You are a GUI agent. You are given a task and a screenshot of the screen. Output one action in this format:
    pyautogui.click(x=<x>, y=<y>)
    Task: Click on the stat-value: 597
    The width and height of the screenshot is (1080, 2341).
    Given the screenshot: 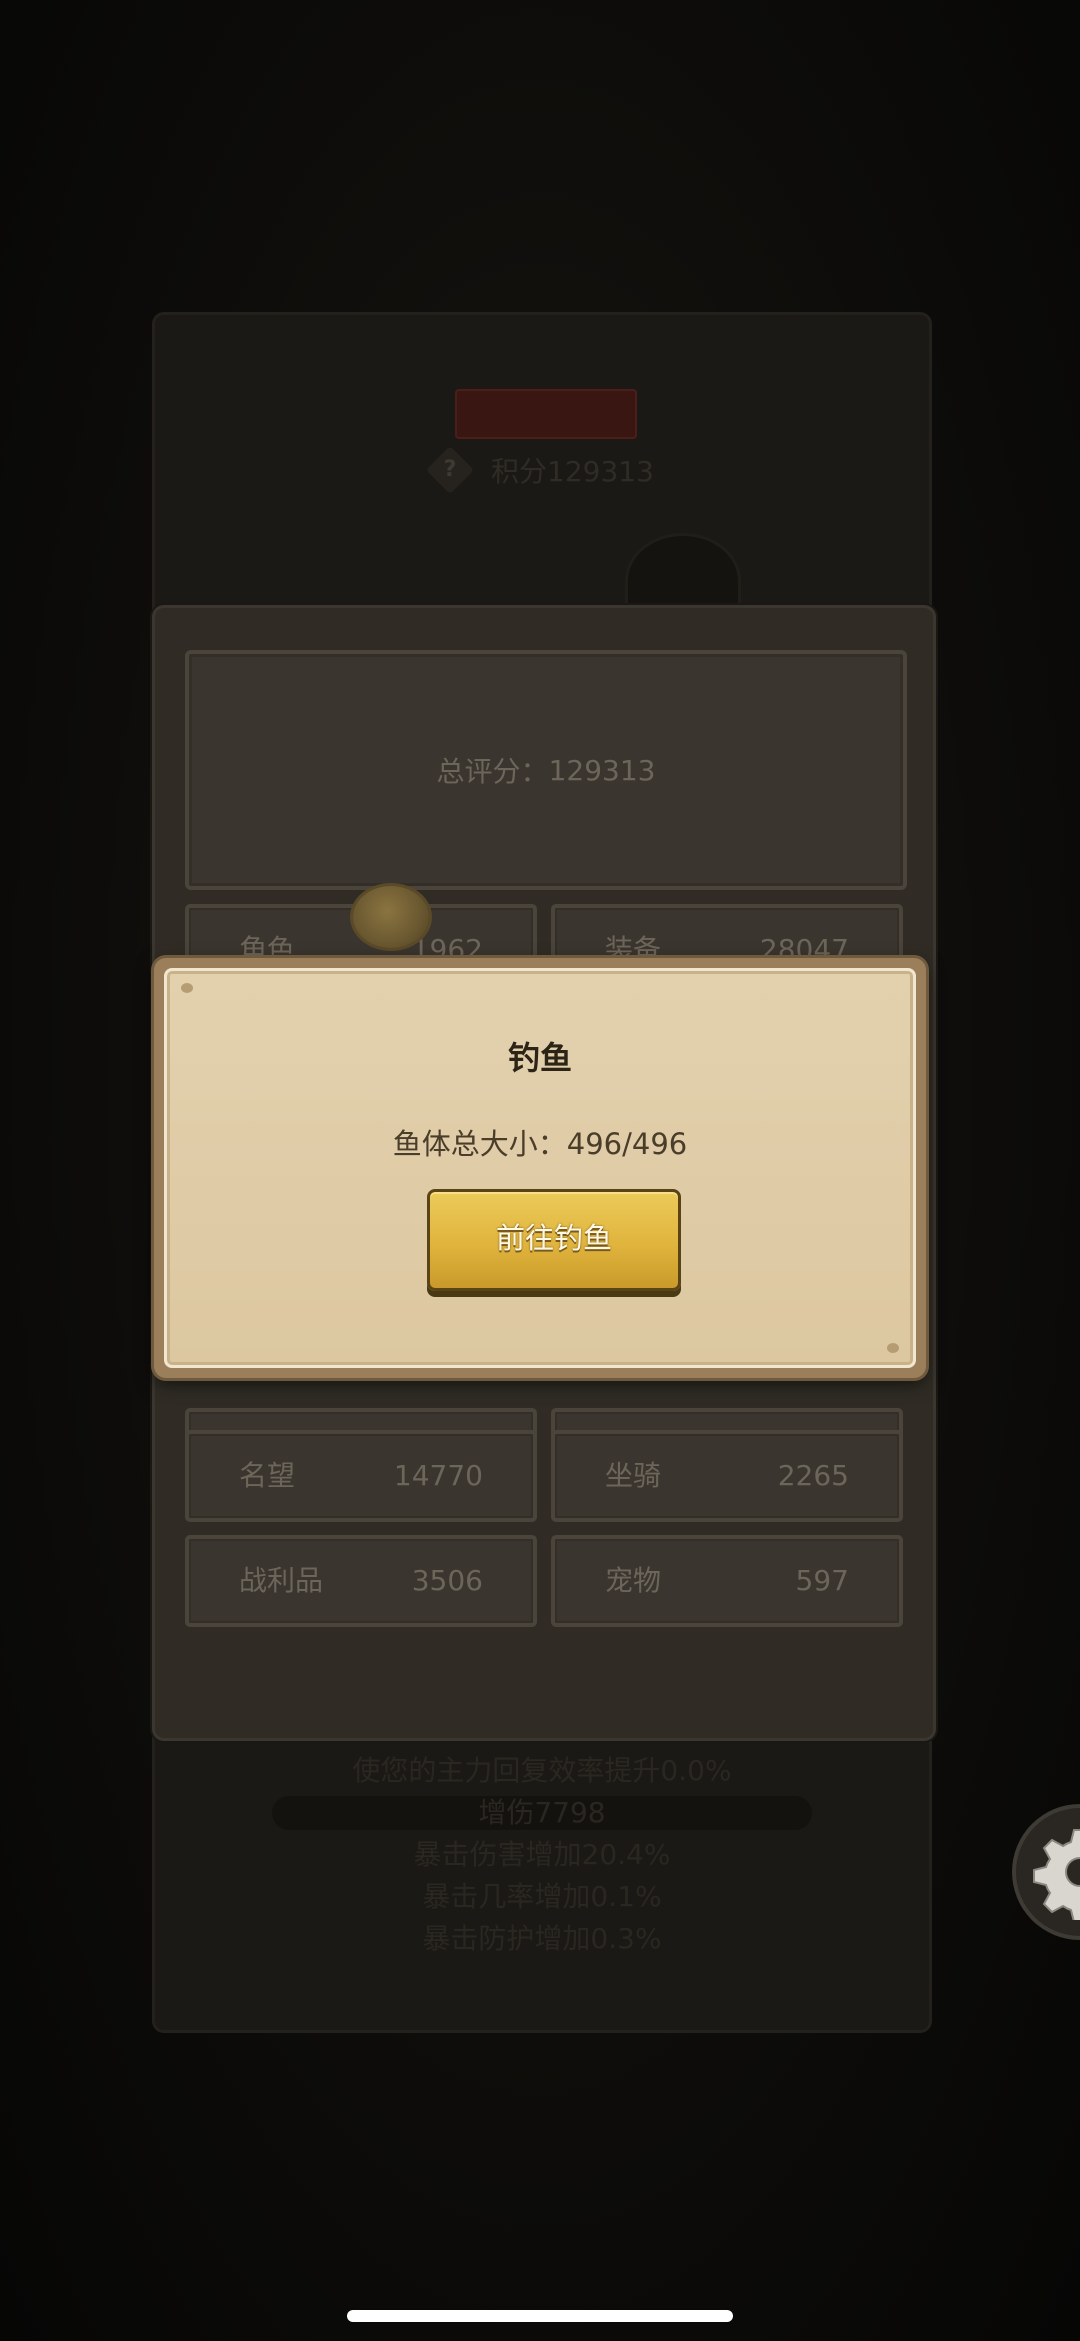 What is the action you would take?
    pyautogui.click(x=822, y=1580)
    